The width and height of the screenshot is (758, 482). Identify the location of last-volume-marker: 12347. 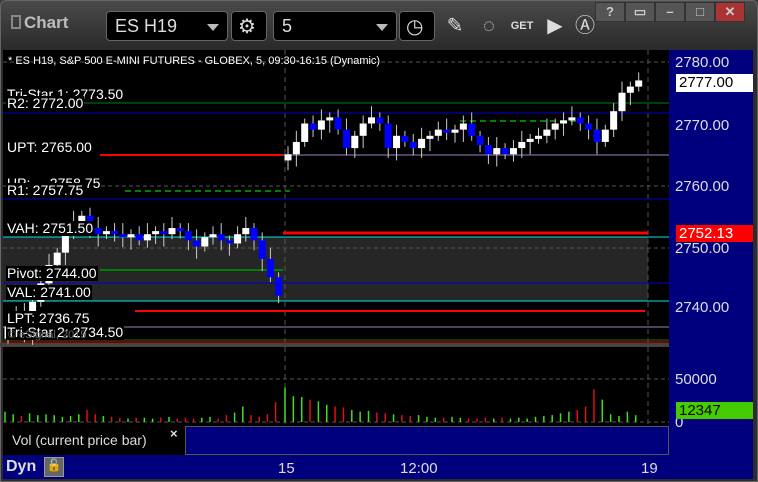
(714, 410).